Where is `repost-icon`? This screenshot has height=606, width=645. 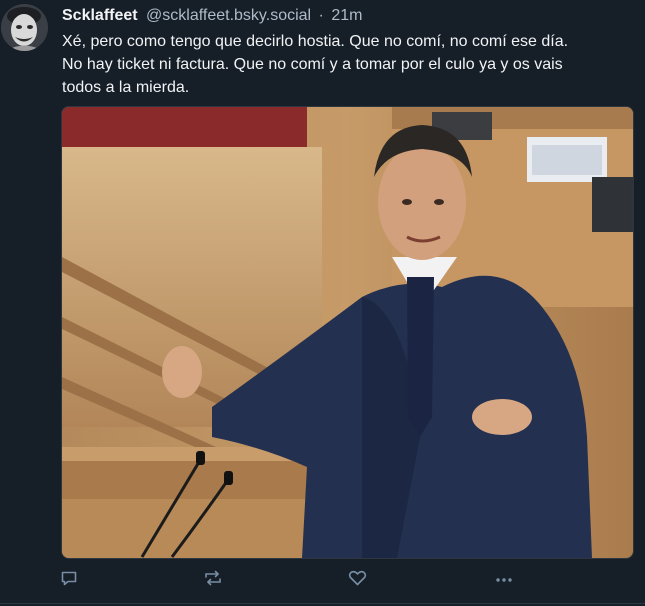
repost-icon is located at coordinates (213, 578).